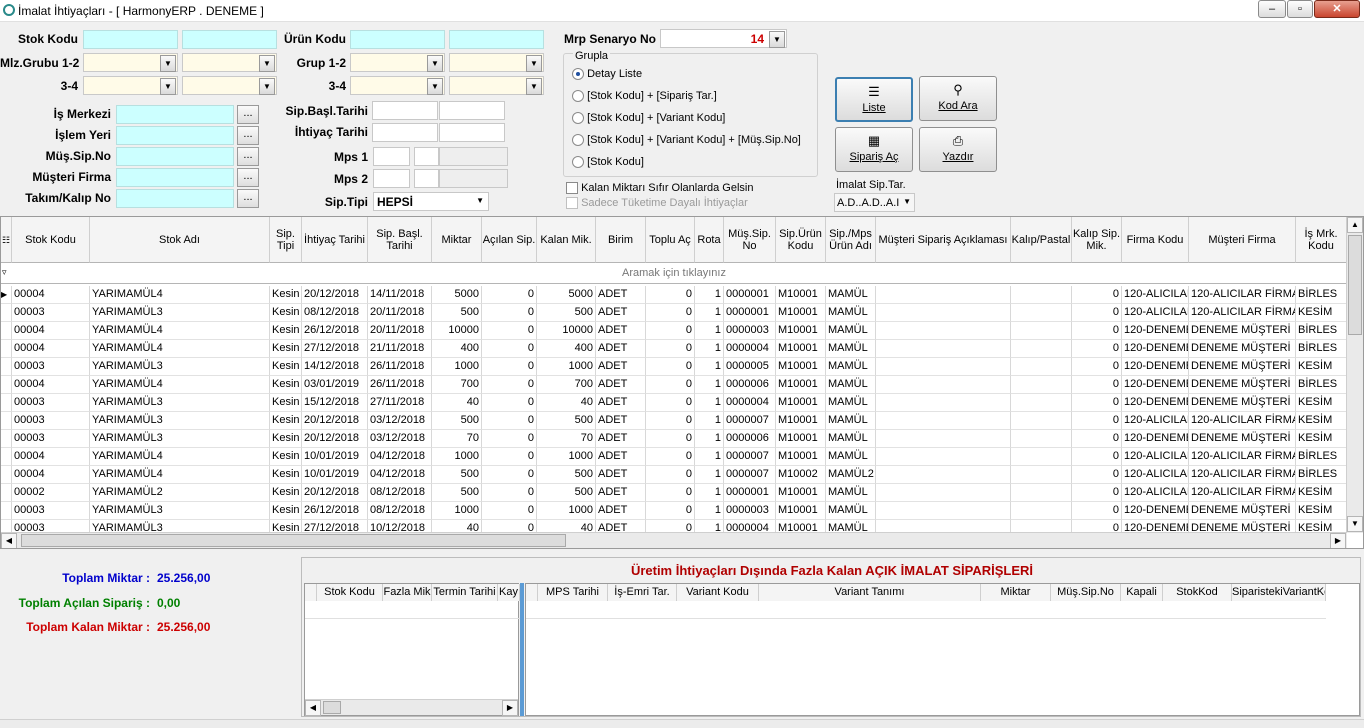 Image resolution: width=1364 pixels, height=728 pixels. Describe the element at coordinates (566, 331) in the screenshot. I see `cell-kalan-mik: 10000` at that location.